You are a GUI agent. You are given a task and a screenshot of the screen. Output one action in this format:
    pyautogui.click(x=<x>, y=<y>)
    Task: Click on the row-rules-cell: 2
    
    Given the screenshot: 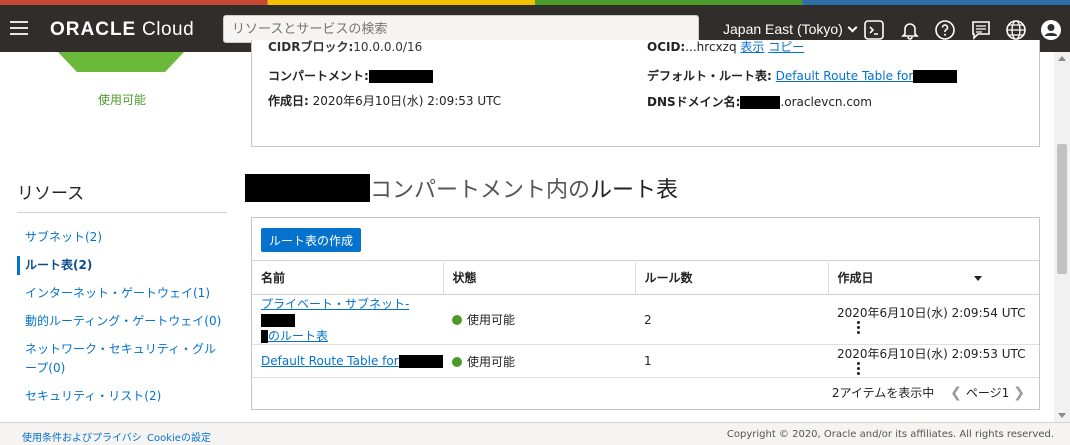 What is the action you would take?
    pyautogui.click(x=731, y=319)
    